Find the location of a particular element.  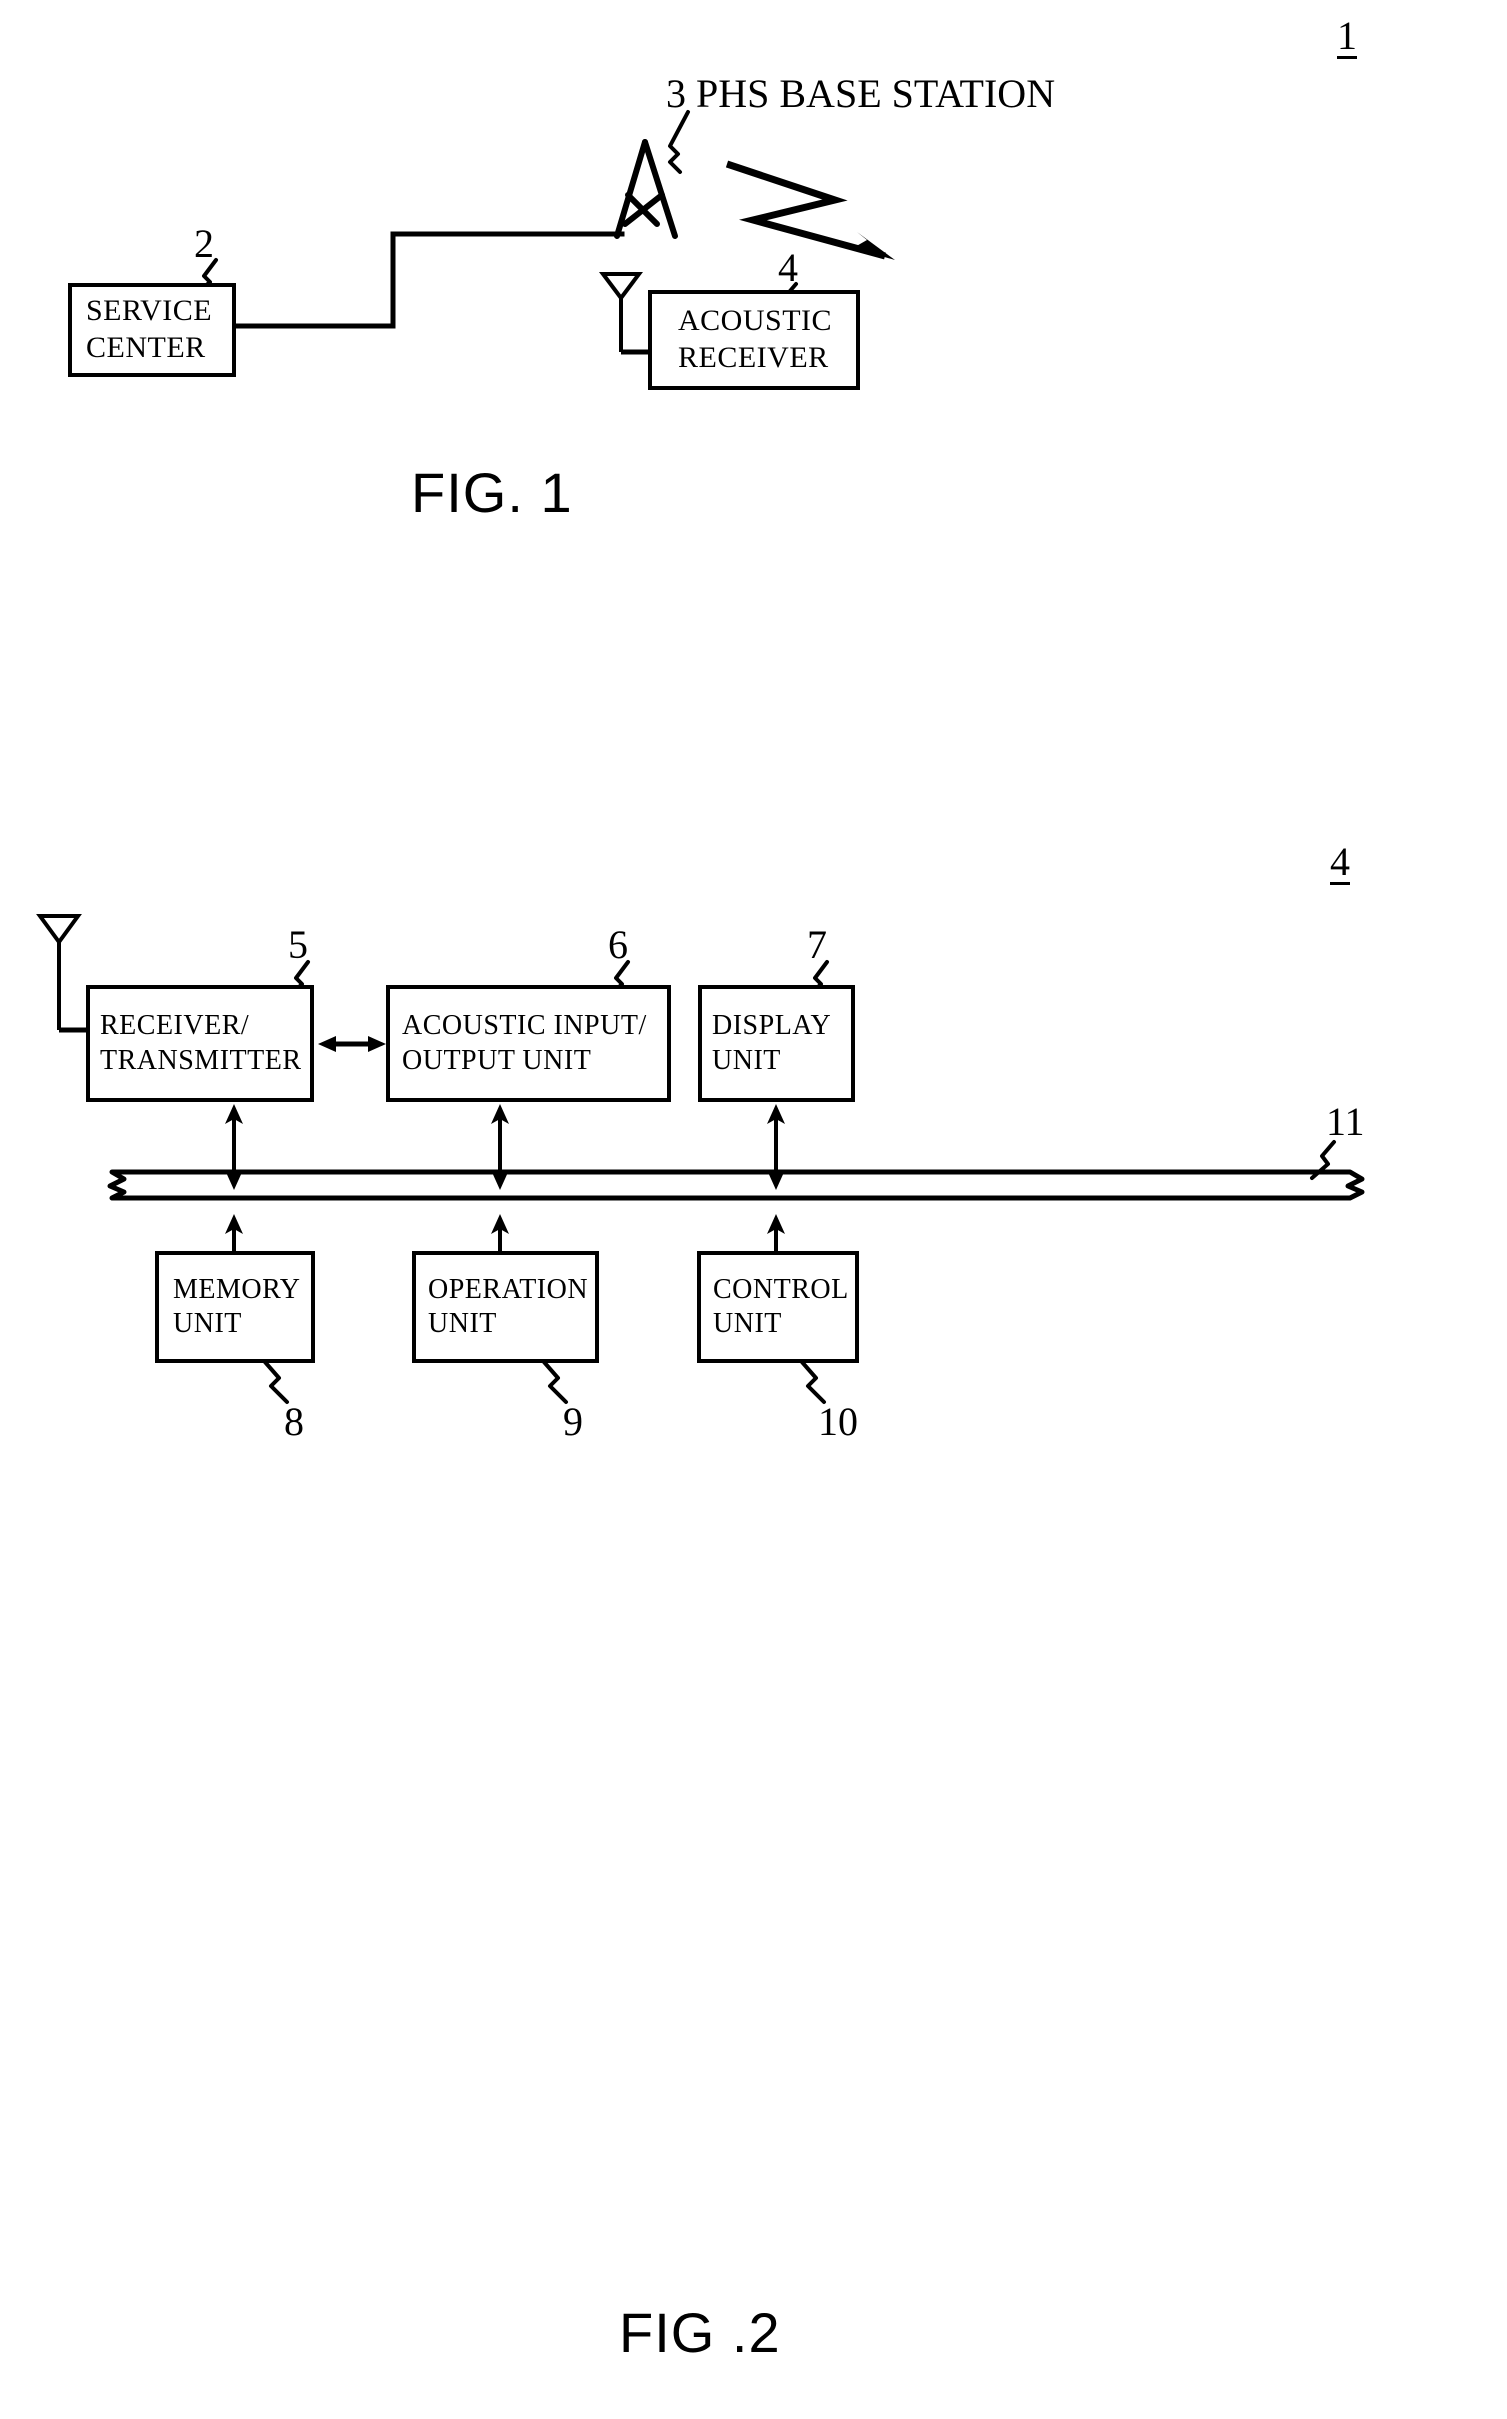

memory-unit-block: MEMORY UNIT is located at coordinates (235, 1307).